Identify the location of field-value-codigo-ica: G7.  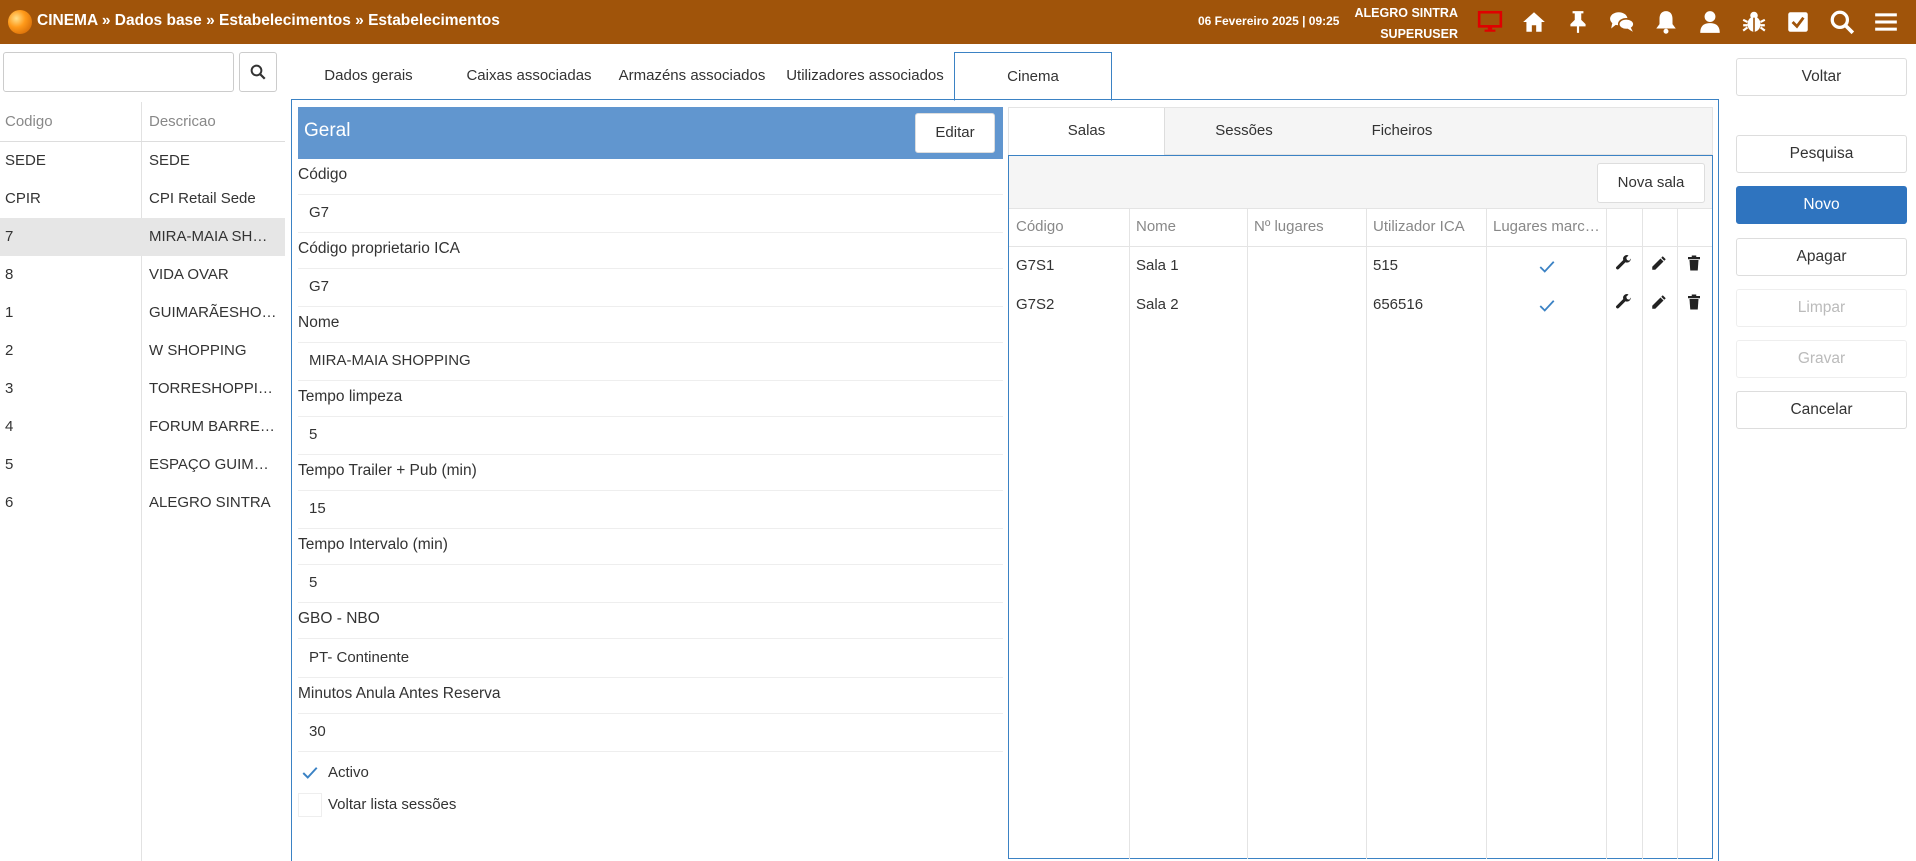
(319, 286).